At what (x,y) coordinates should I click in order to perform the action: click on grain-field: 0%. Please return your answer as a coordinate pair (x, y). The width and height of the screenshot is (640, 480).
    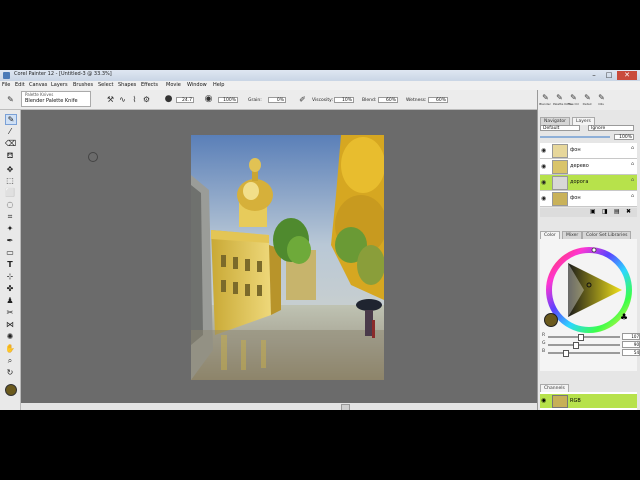
    Looking at the image, I should click on (277, 100).